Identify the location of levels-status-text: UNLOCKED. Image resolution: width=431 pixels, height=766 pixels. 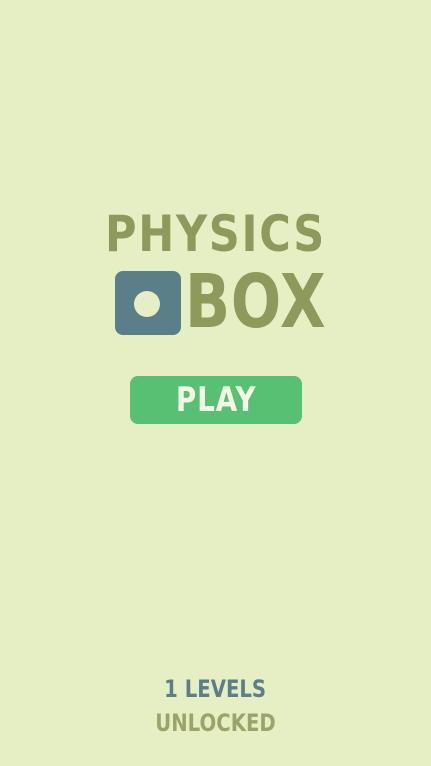
(215, 723).